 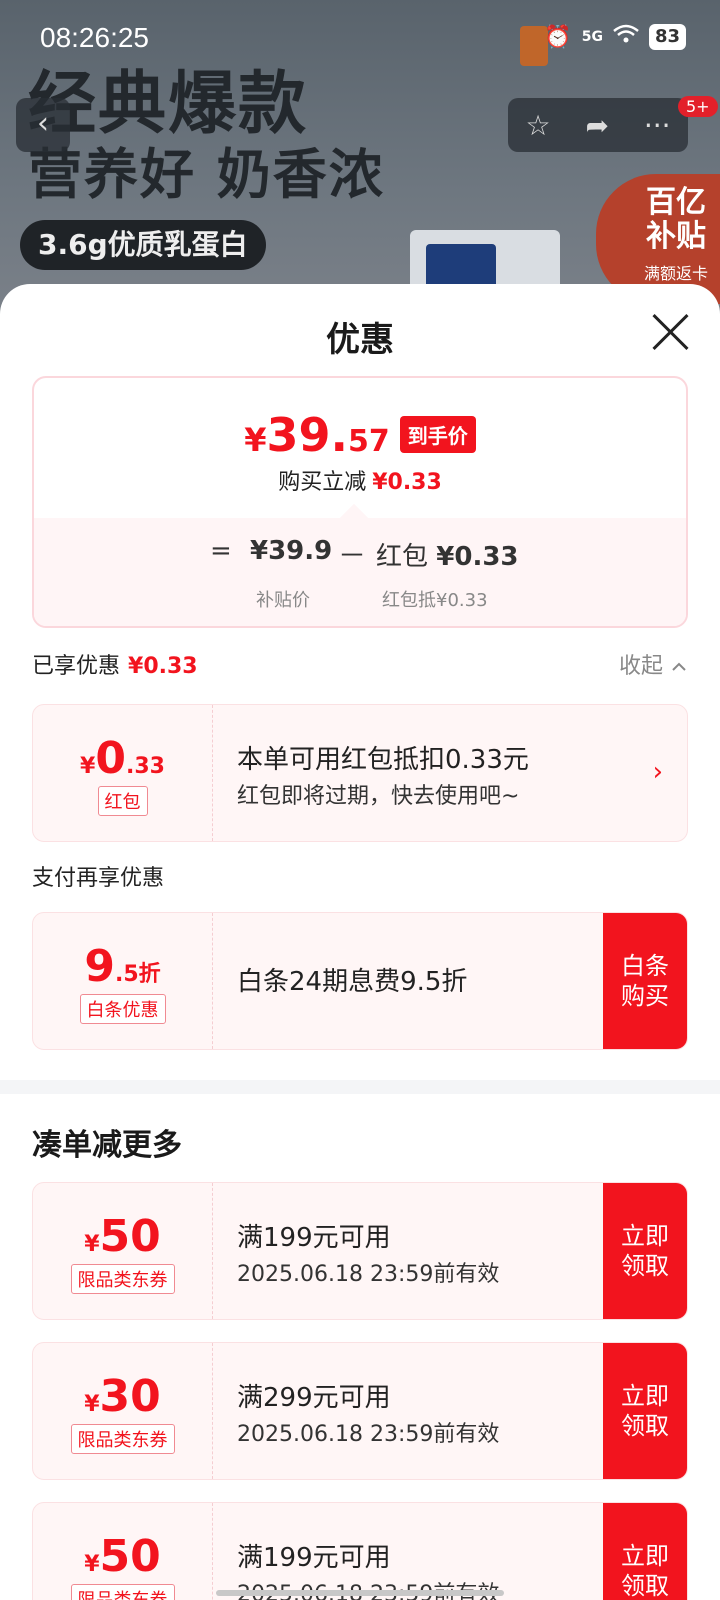 I want to click on close-icon, so click(x=670, y=332).